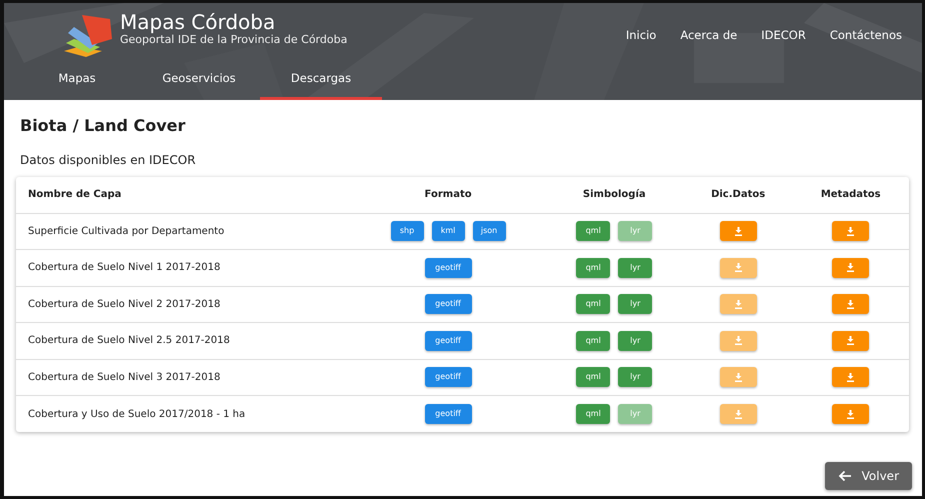 The height and width of the screenshot is (499, 925). What do you see at coordinates (709, 35) in the screenshot?
I see `nav-link: Acerca de` at bounding box center [709, 35].